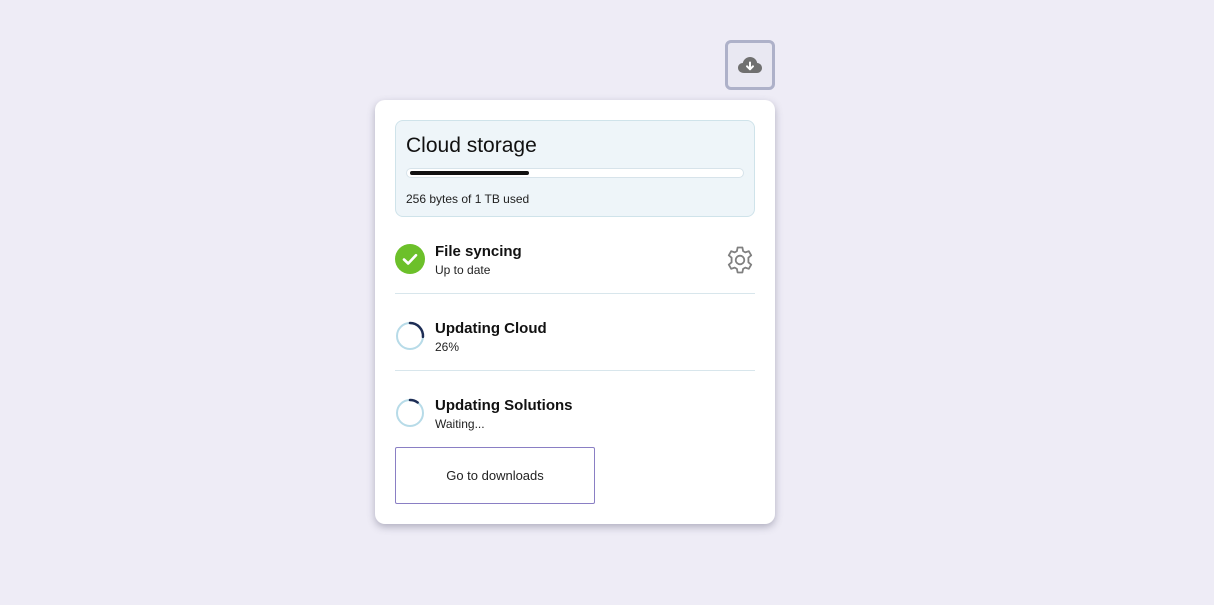 This screenshot has height=605, width=1214. What do you see at coordinates (740, 260) in the screenshot?
I see `gear-icon` at bounding box center [740, 260].